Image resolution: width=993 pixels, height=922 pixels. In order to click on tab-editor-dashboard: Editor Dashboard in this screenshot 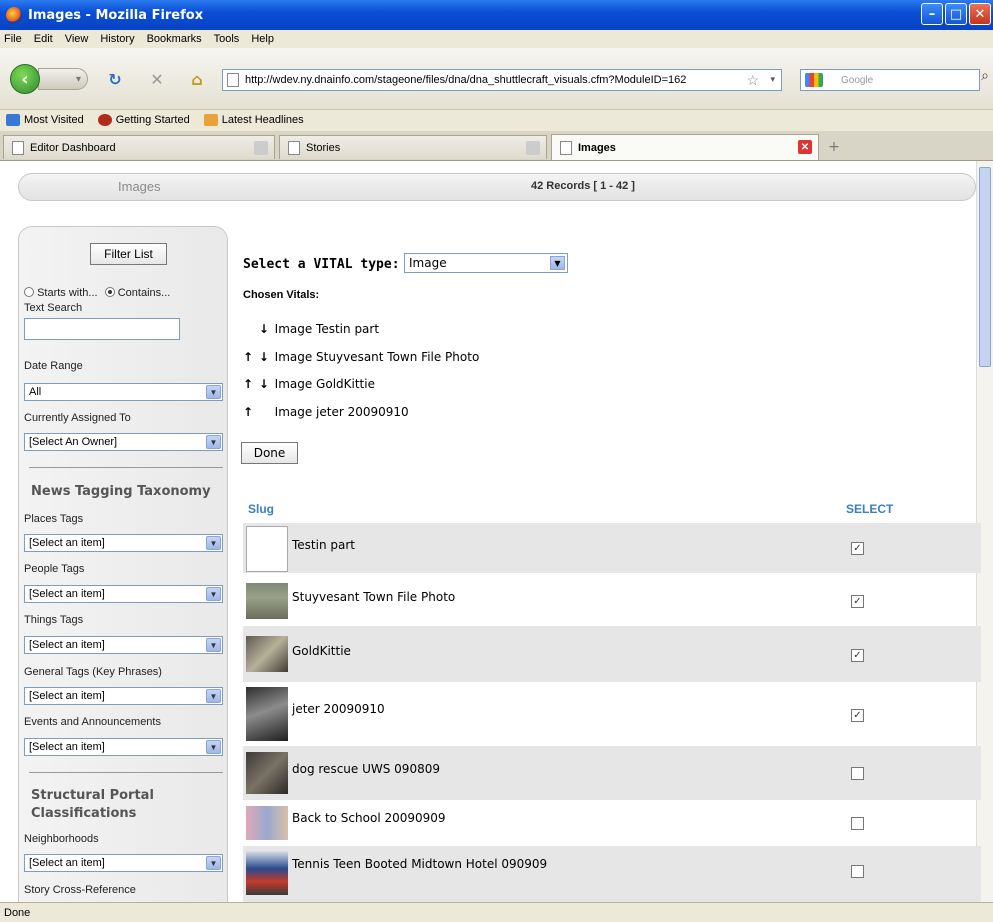, I will do `click(139, 147)`.